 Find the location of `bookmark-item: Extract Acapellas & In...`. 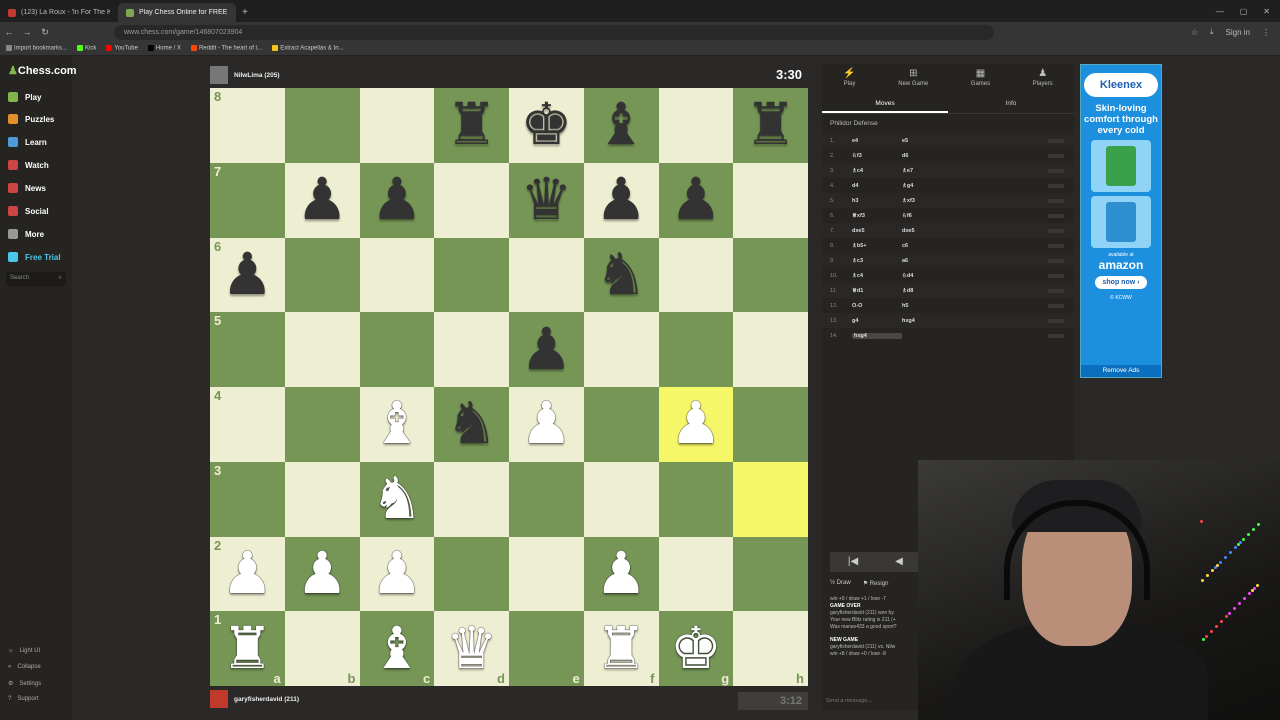

bookmark-item: Extract Acapellas & In... is located at coordinates (308, 48).